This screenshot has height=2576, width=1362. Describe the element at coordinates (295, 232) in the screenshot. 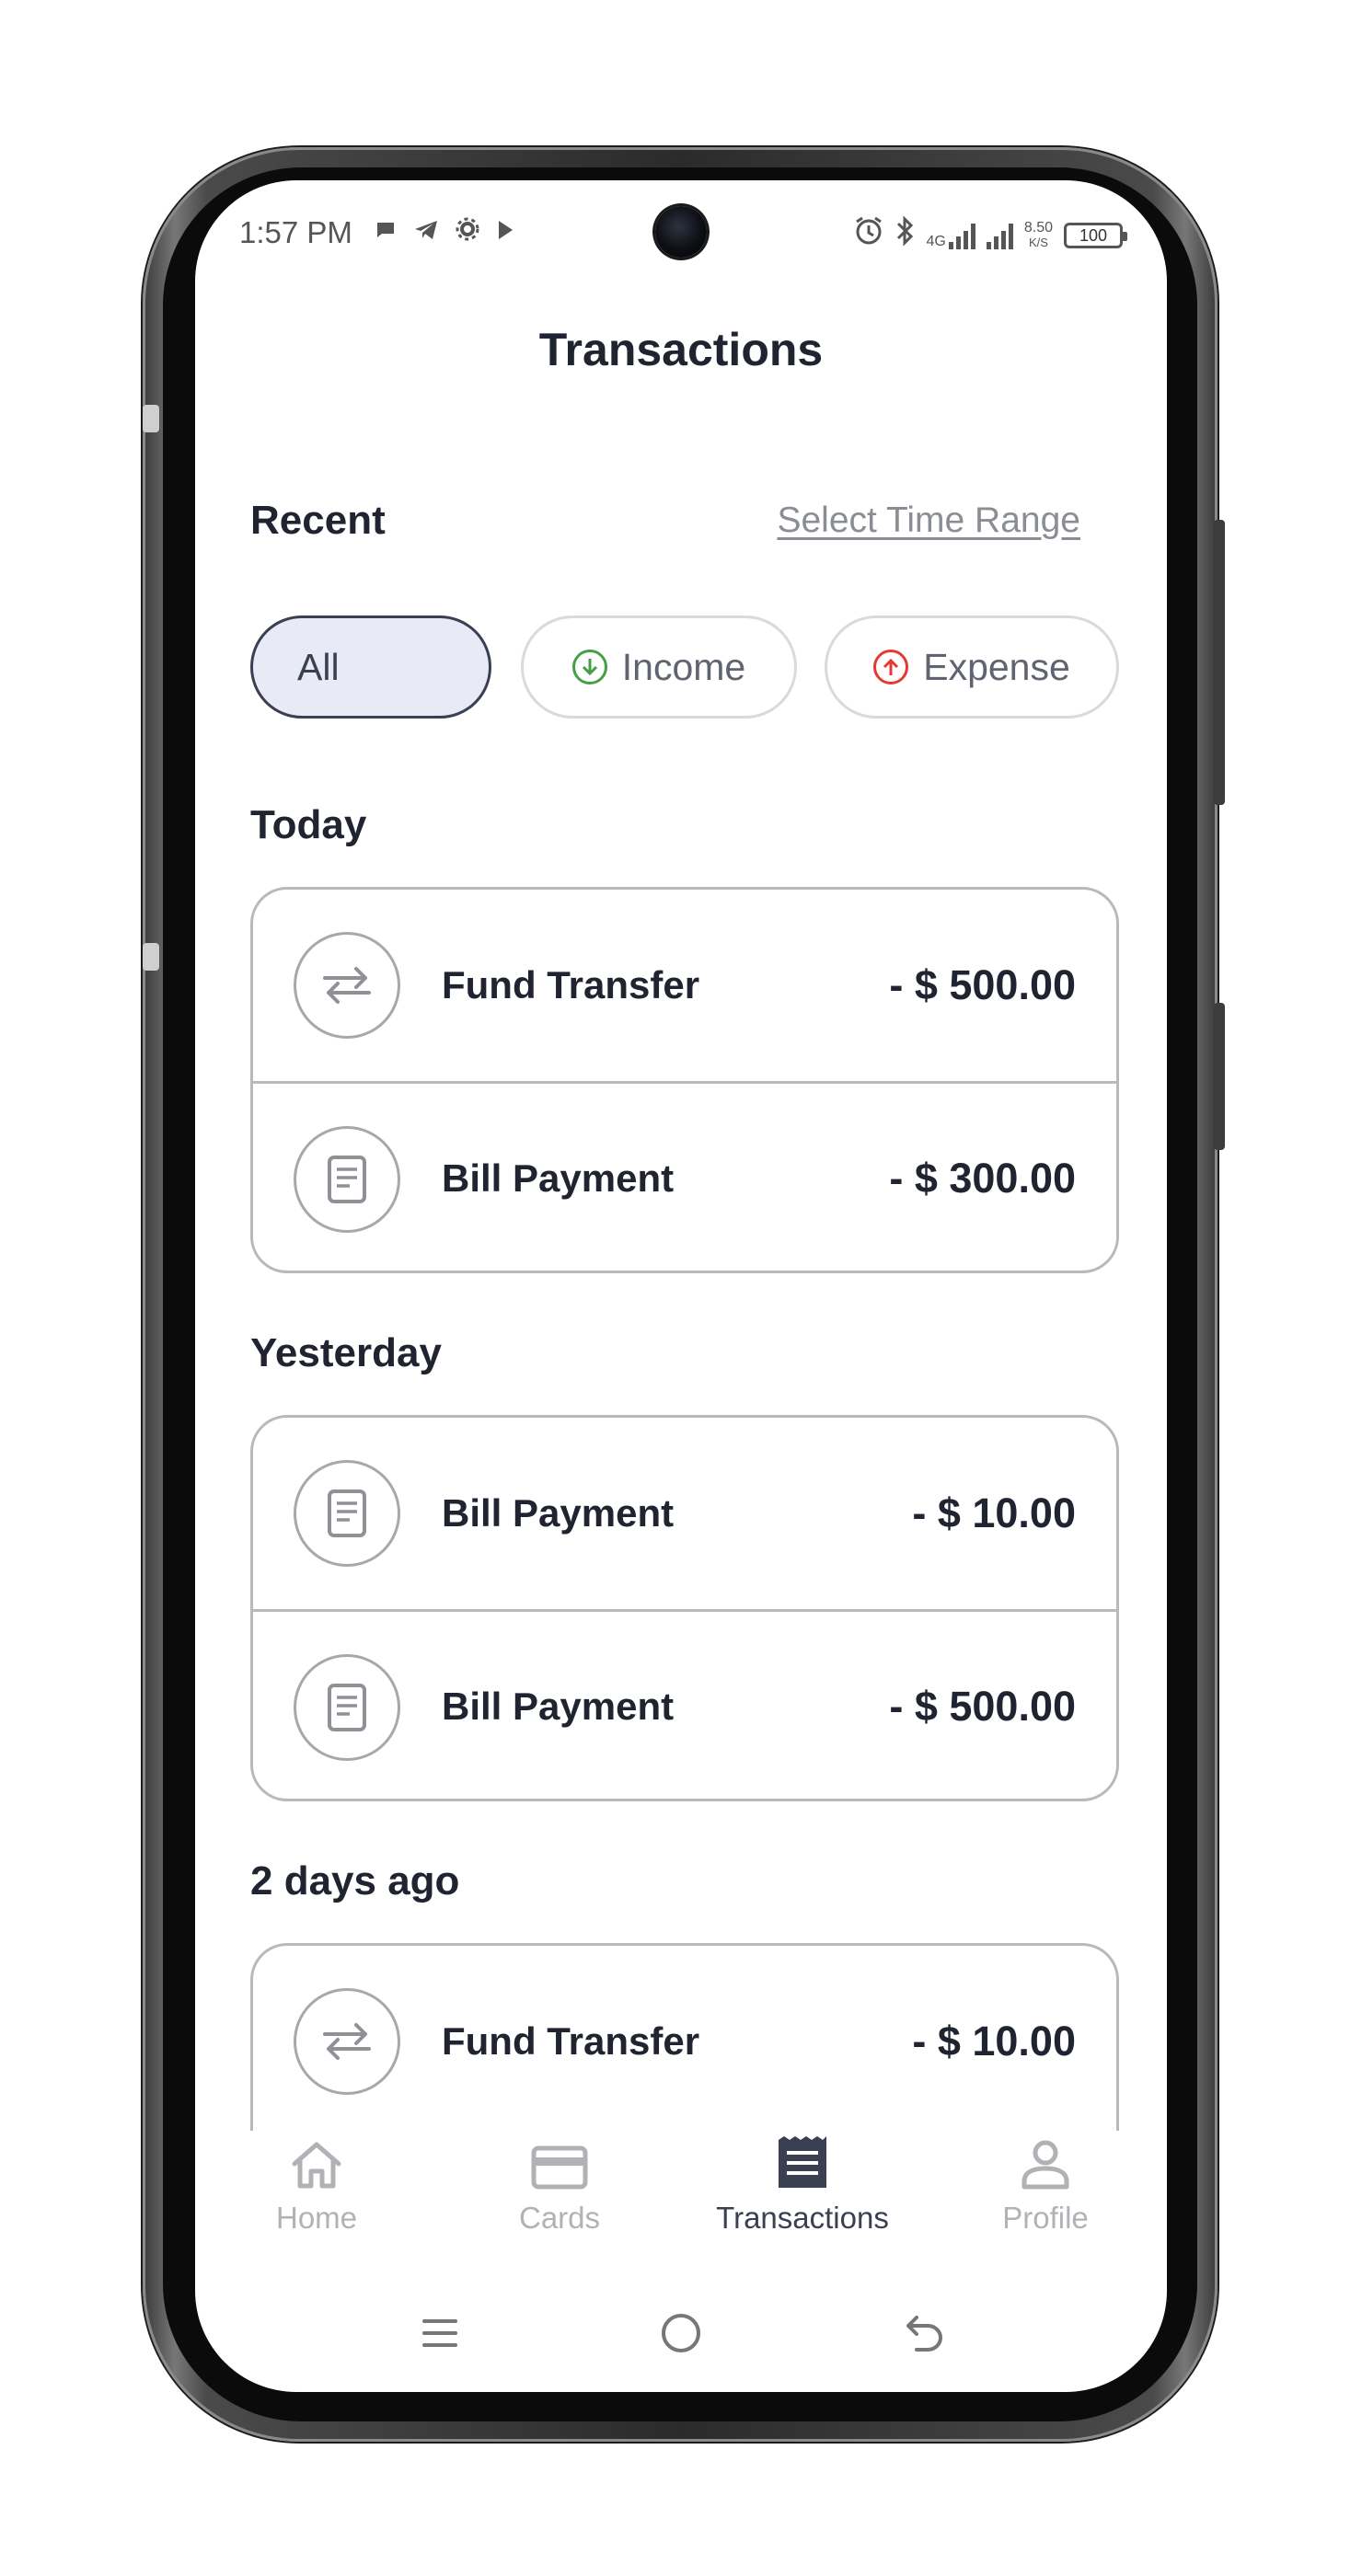

I see `status-time: 1:57 PM` at that location.